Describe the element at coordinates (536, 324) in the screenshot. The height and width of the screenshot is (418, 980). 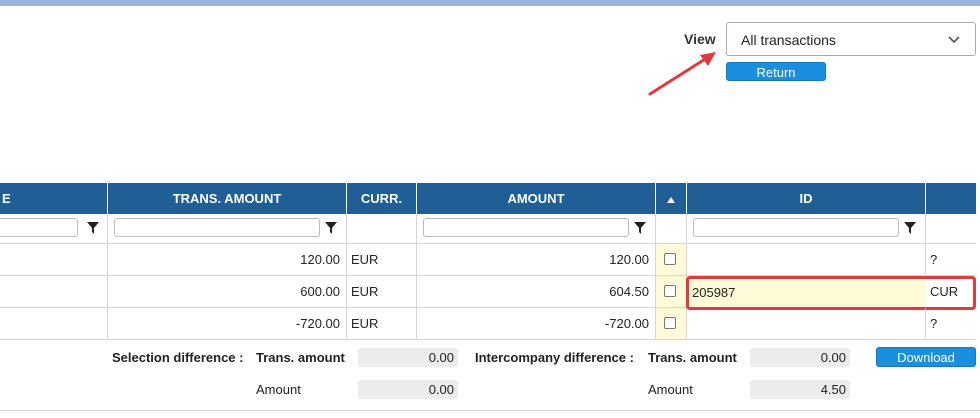
I see `amount-cell: -720.00` at that location.